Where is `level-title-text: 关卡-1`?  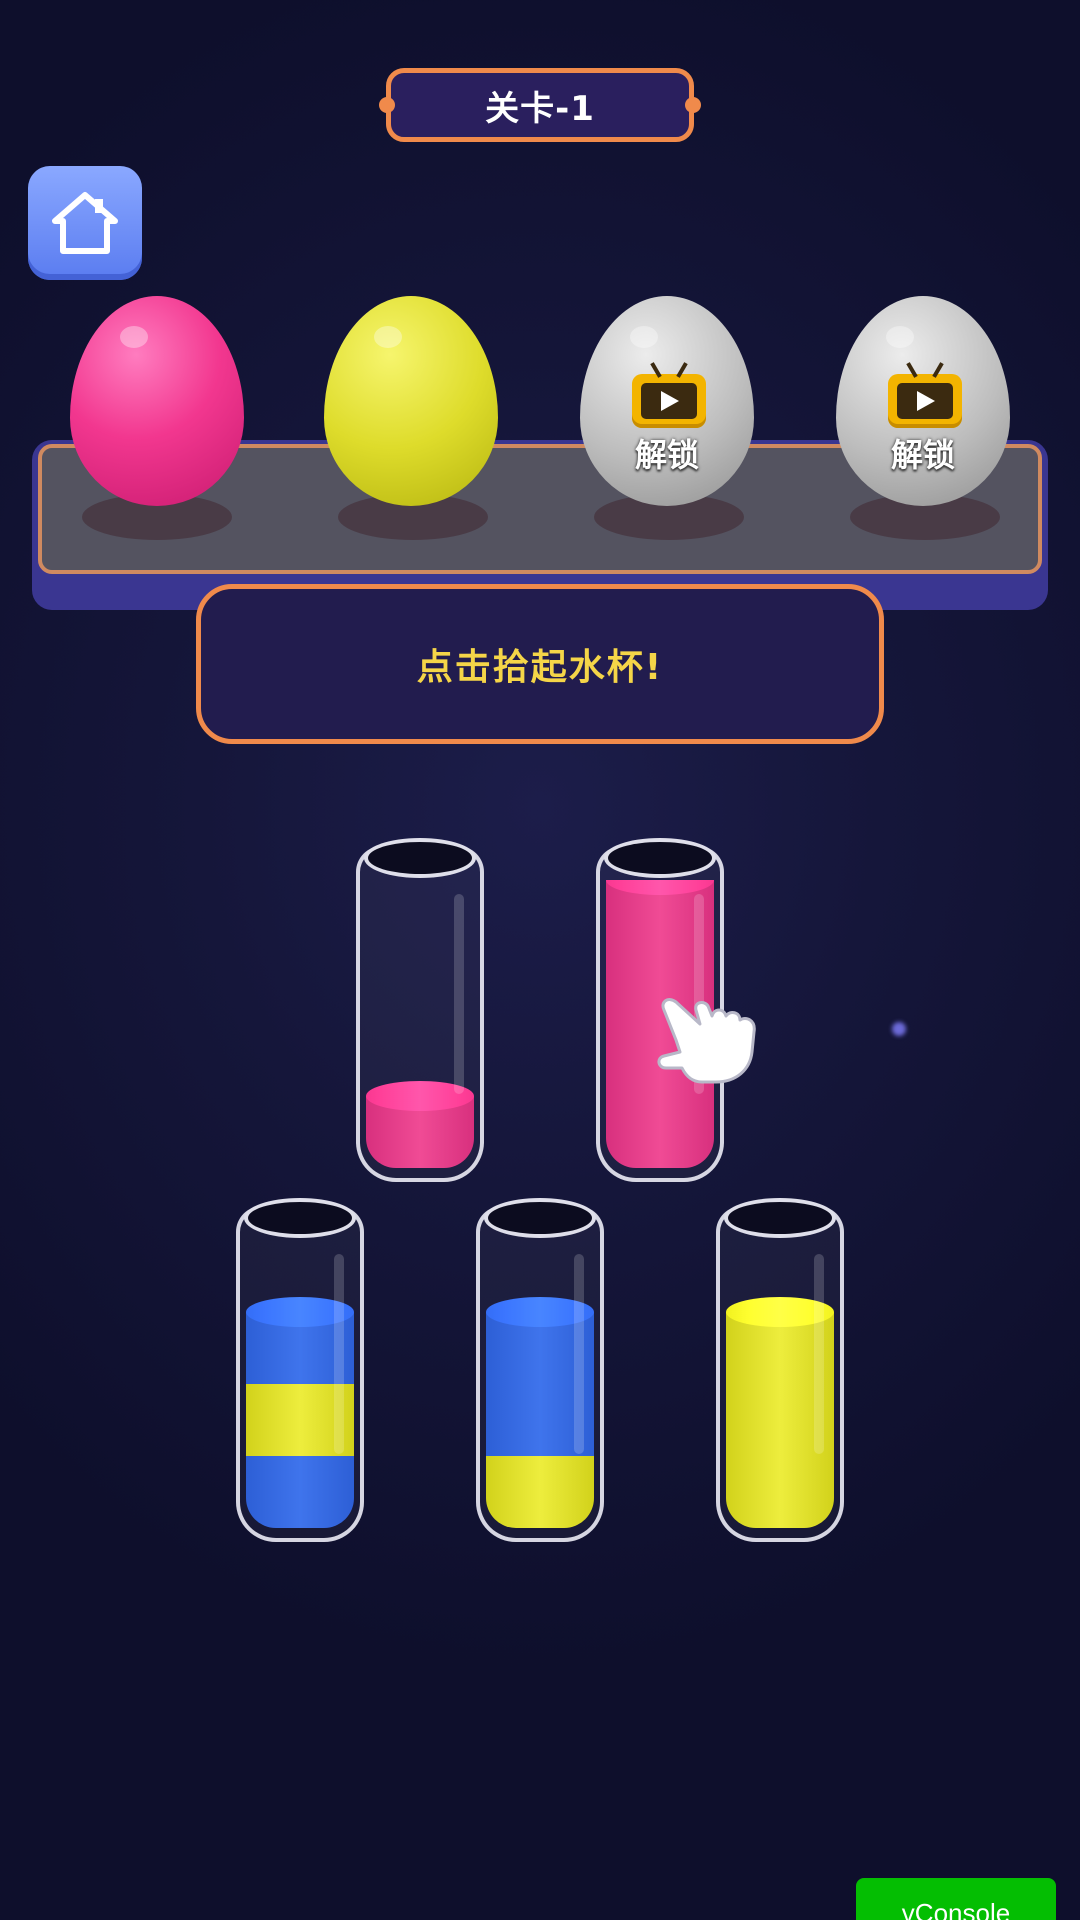 level-title-text: 关卡-1 is located at coordinates (540, 108).